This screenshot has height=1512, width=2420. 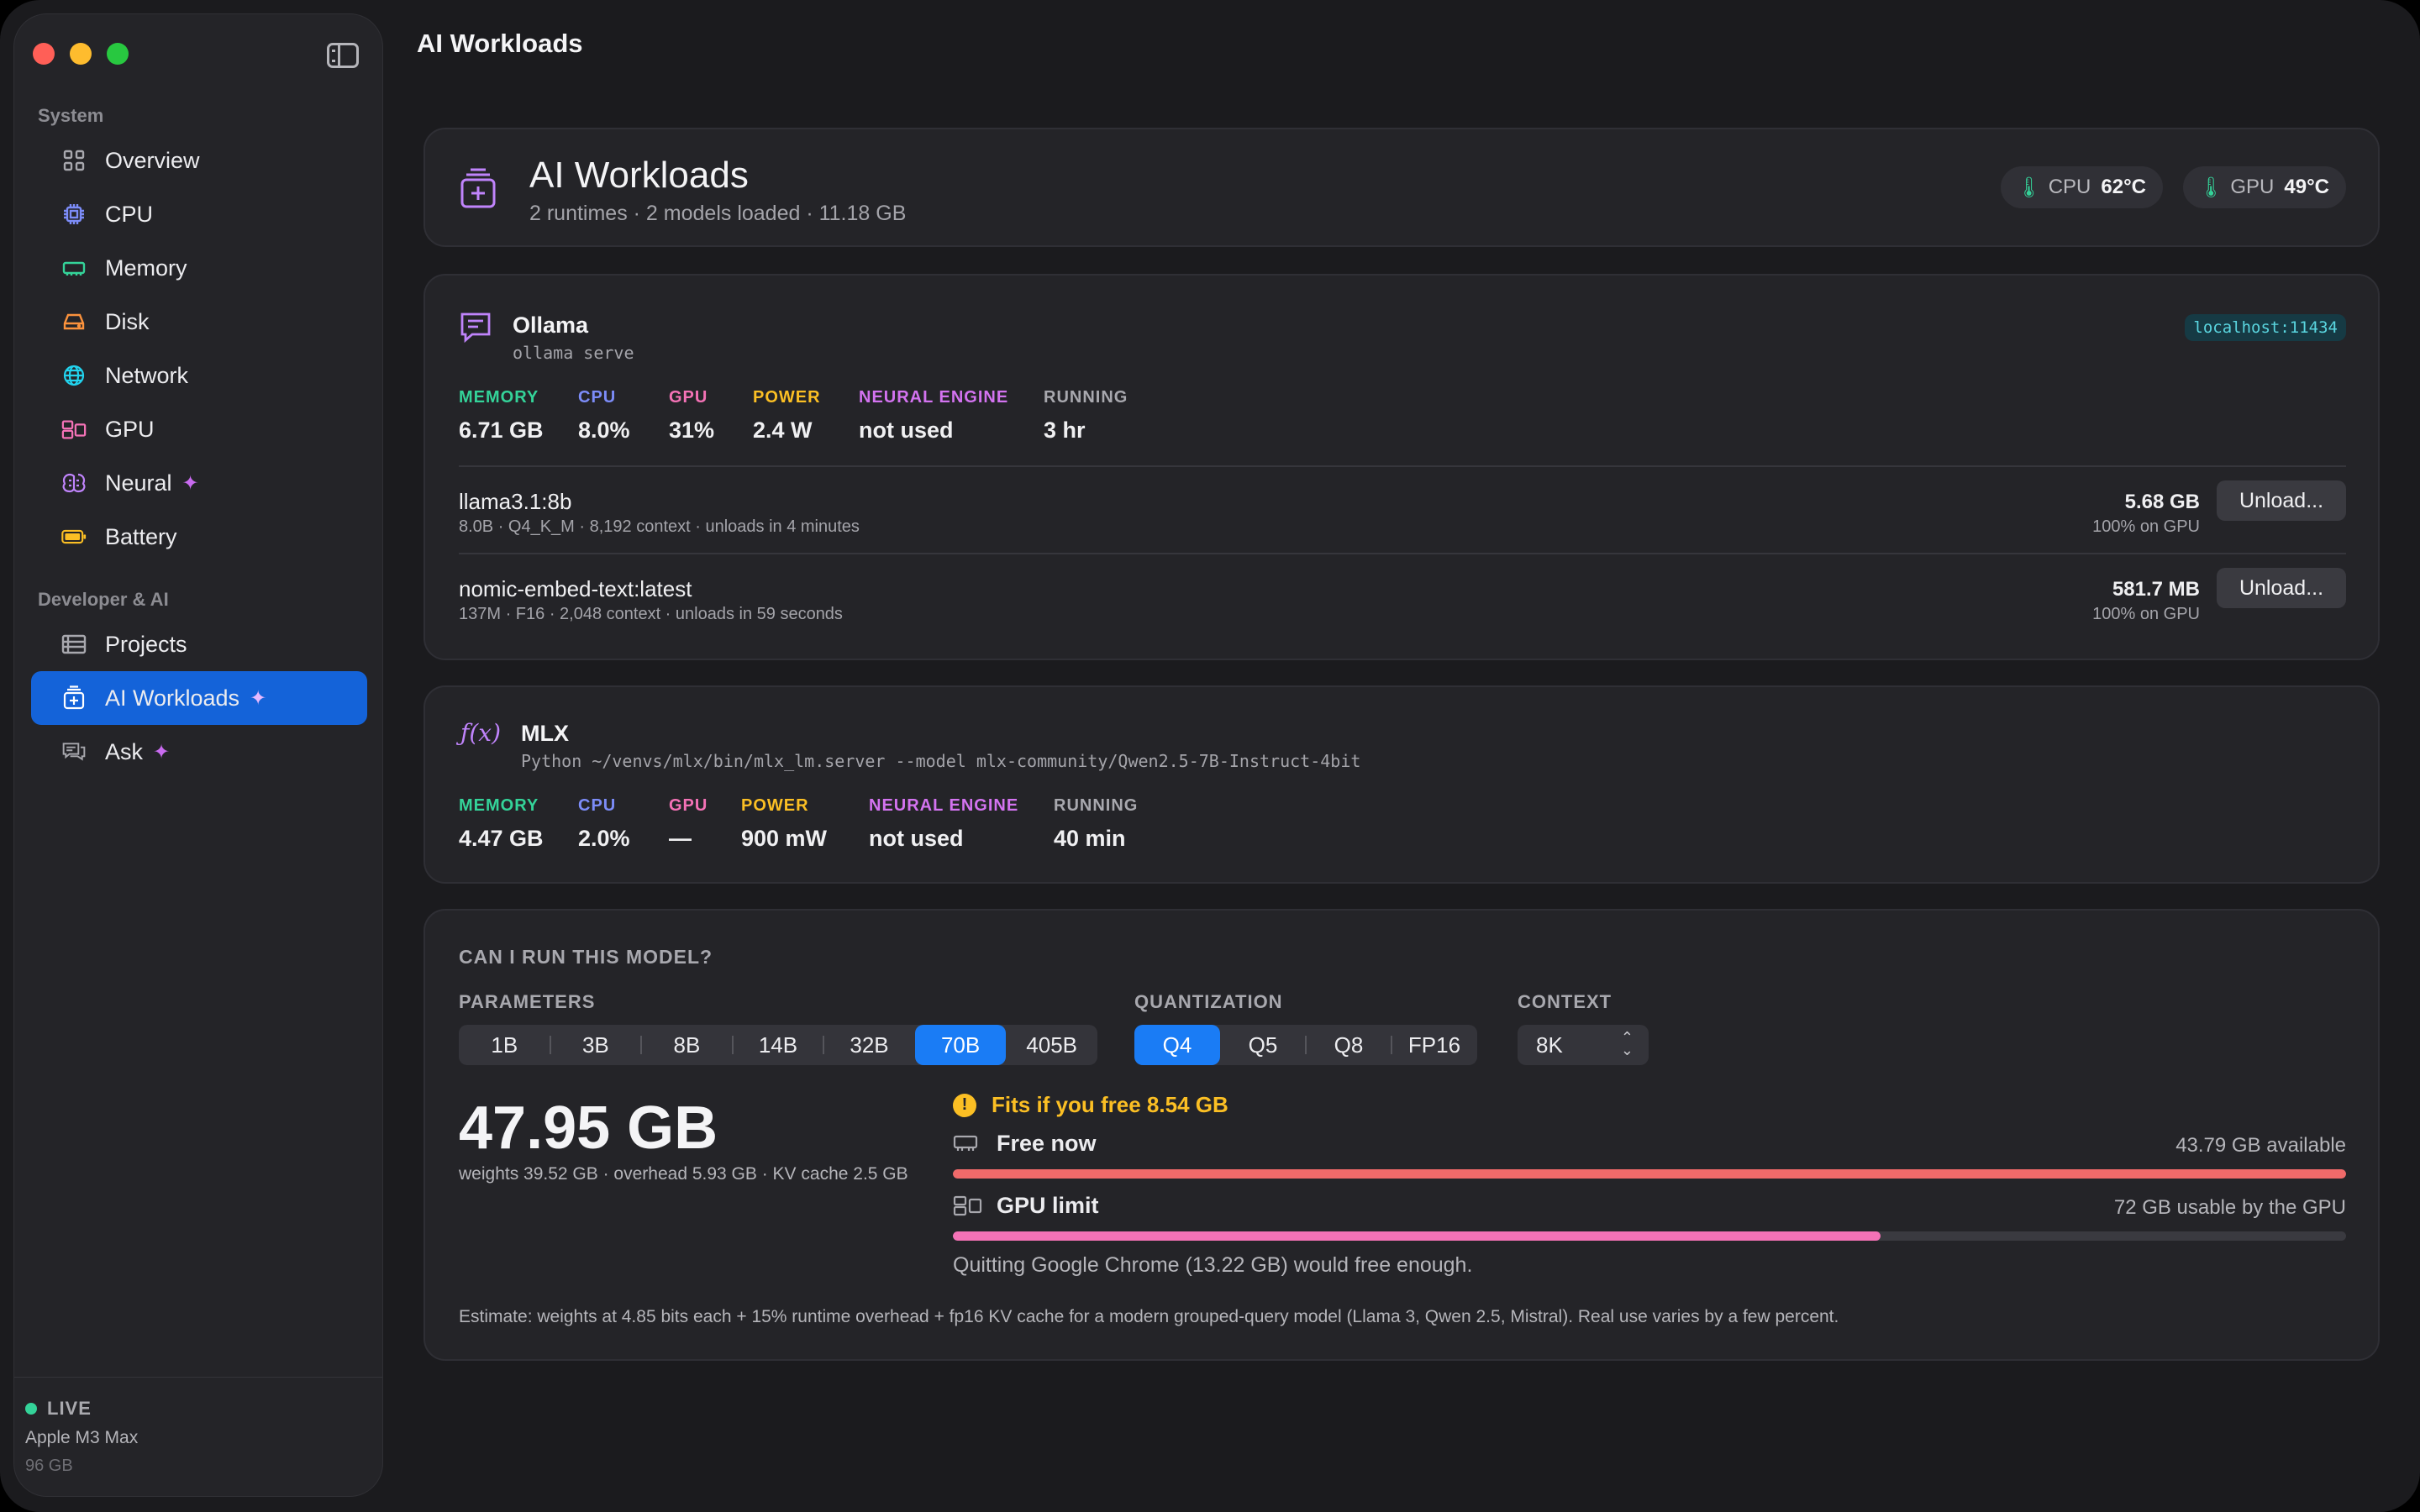 I want to click on quantization-option-q4: Q4, so click(x=1177, y=1045).